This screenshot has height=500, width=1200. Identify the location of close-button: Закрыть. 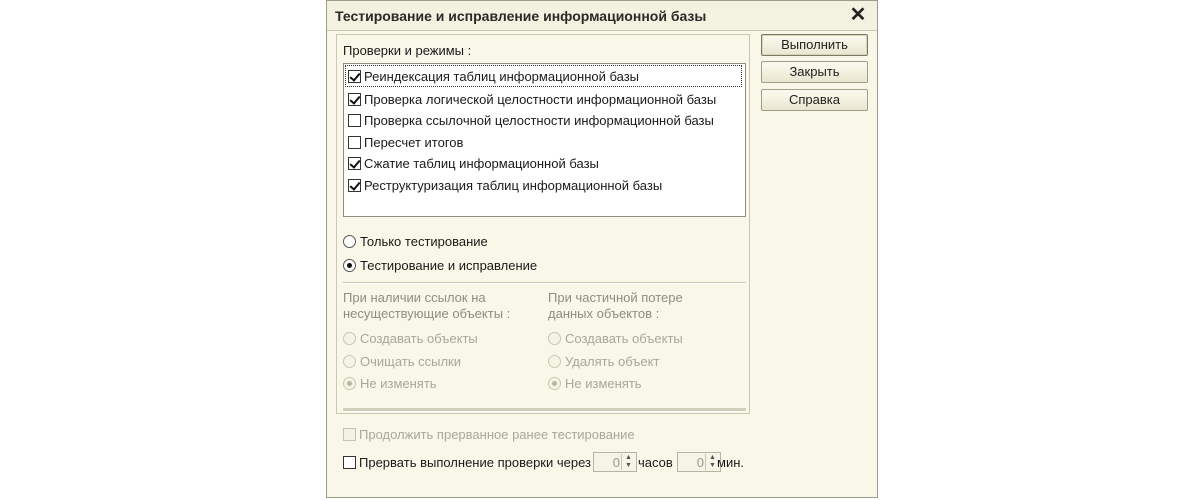
(814, 72).